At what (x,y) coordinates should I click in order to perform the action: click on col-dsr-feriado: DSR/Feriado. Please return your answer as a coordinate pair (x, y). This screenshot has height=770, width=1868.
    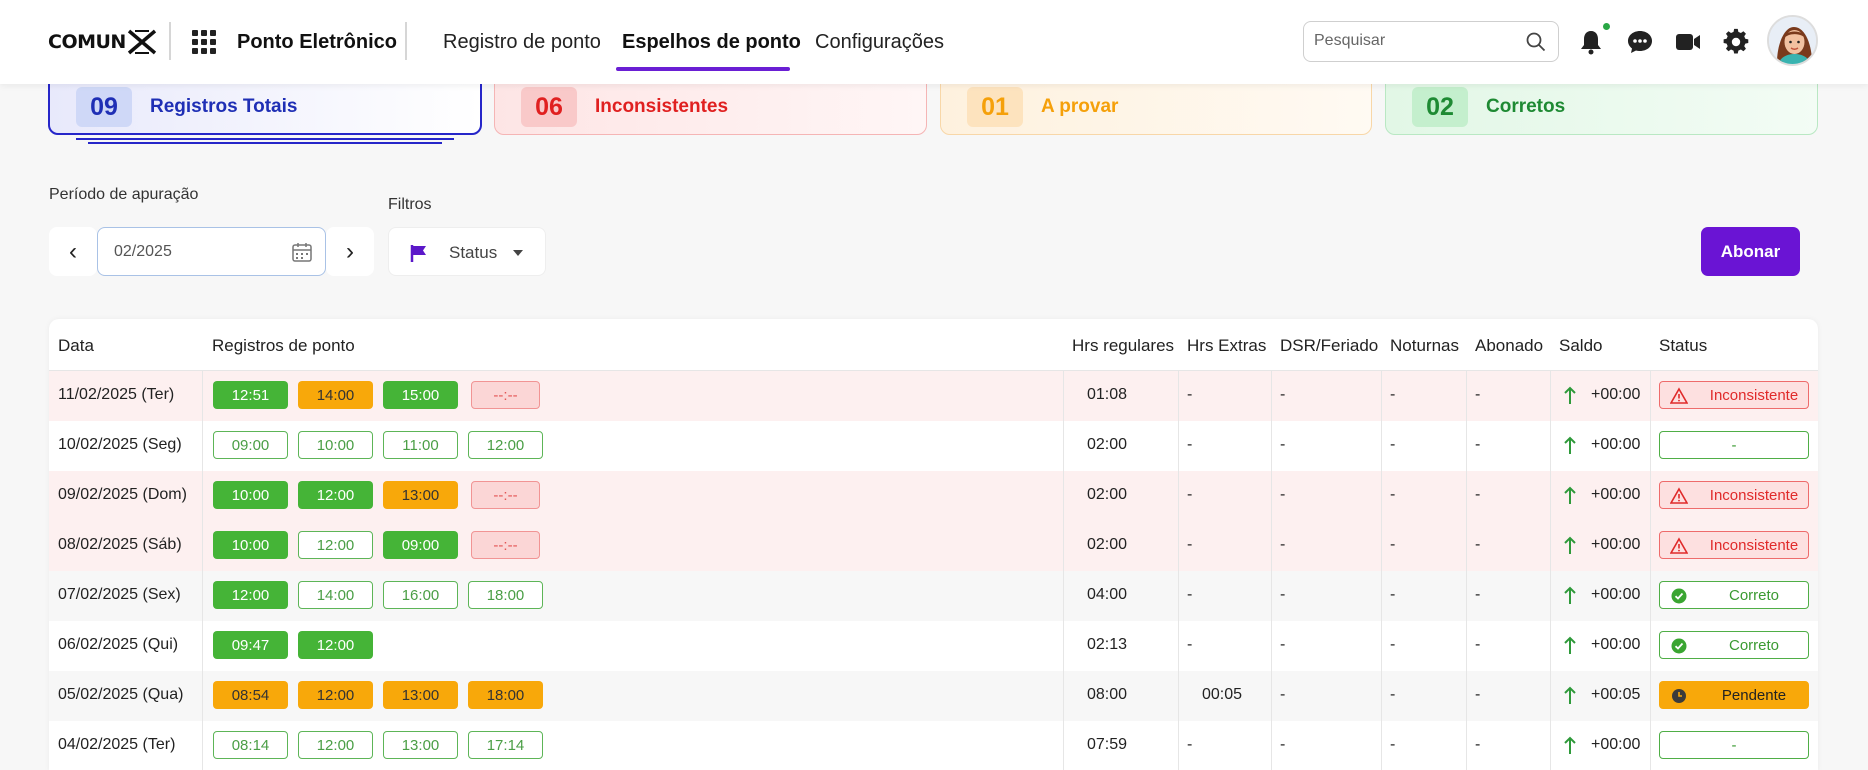
    Looking at the image, I should click on (1329, 345).